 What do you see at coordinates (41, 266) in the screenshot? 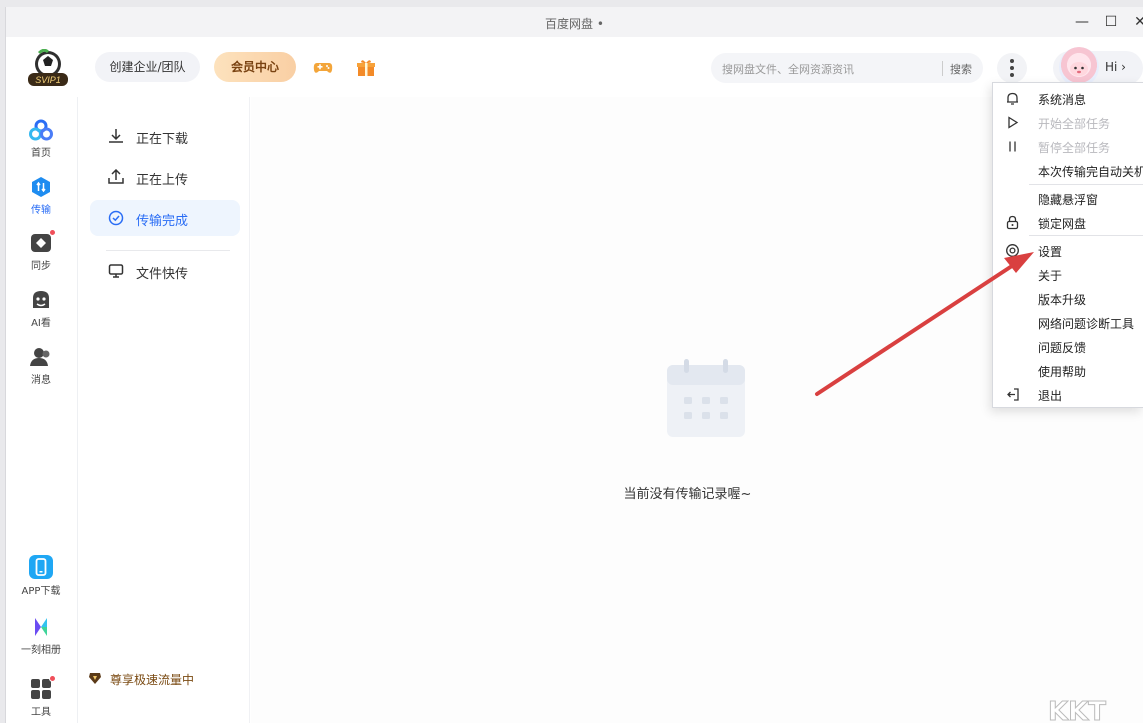
I see `rail-label-sync: 同步` at bounding box center [41, 266].